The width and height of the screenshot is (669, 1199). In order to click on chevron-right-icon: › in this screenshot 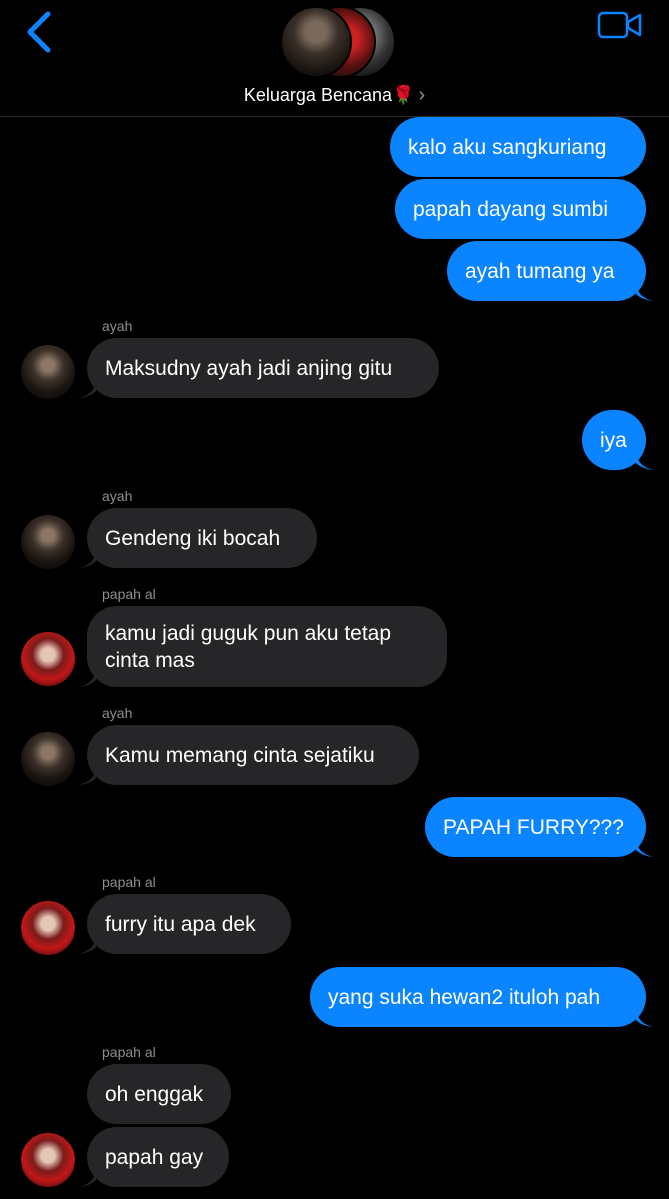, I will do `click(422, 95)`.